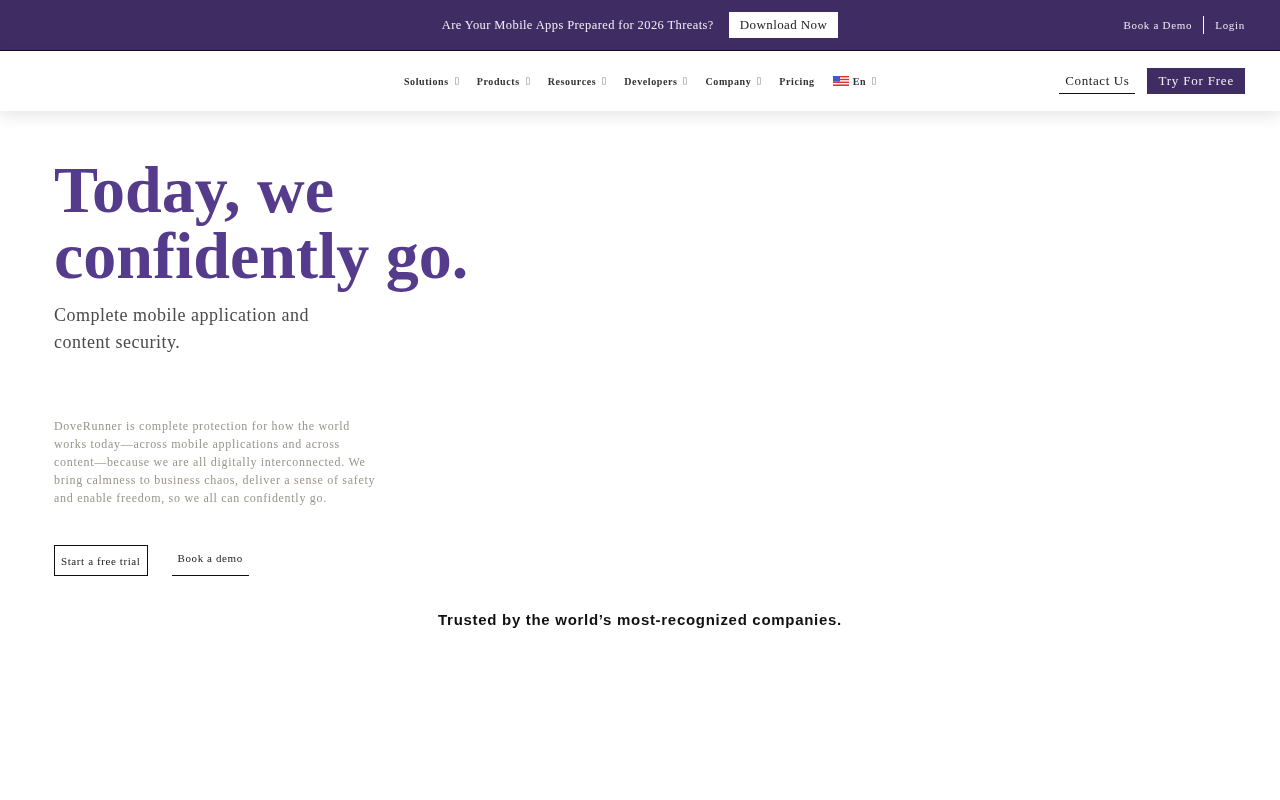 The image size is (1280, 800). I want to click on hero-subtitle: Complete mobile application and content security., so click(182, 329).